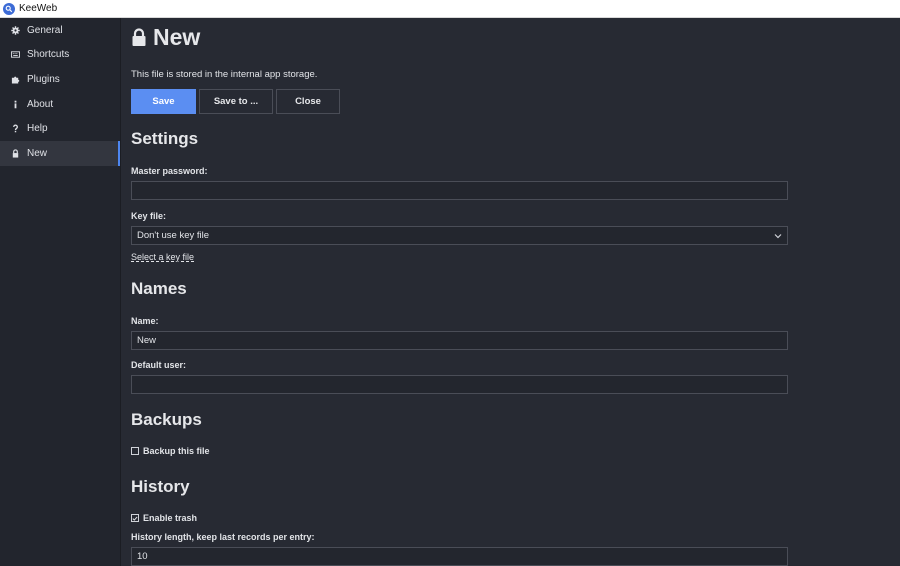 This screenshot has height=566, width=900. I want to click on checkbox-unchecked-icon, so click(135, 451).